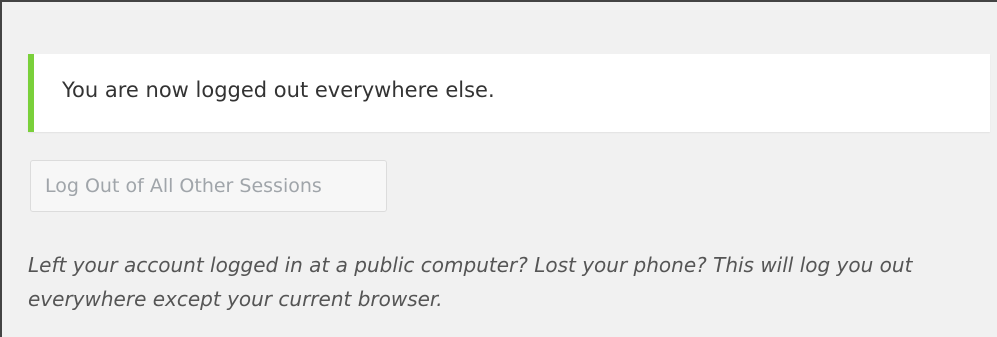 The width and height of the screenshot is (997, 337). I want to click on log-out-other-sessions-button: Log Out of All Other Sessions, so click(208, 186).